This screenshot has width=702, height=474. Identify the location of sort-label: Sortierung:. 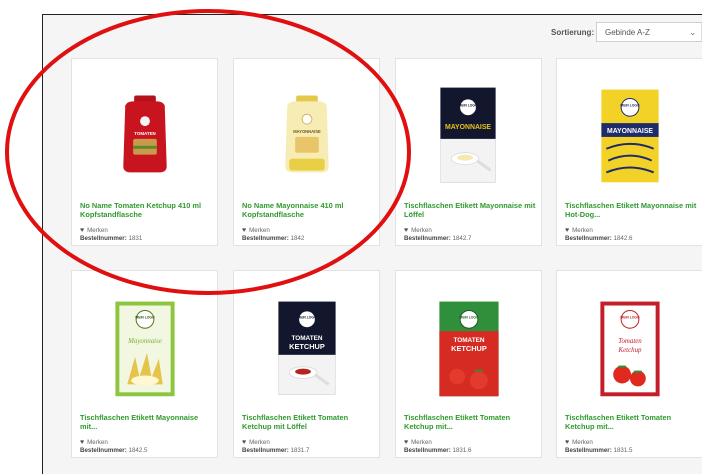
(573, 32).